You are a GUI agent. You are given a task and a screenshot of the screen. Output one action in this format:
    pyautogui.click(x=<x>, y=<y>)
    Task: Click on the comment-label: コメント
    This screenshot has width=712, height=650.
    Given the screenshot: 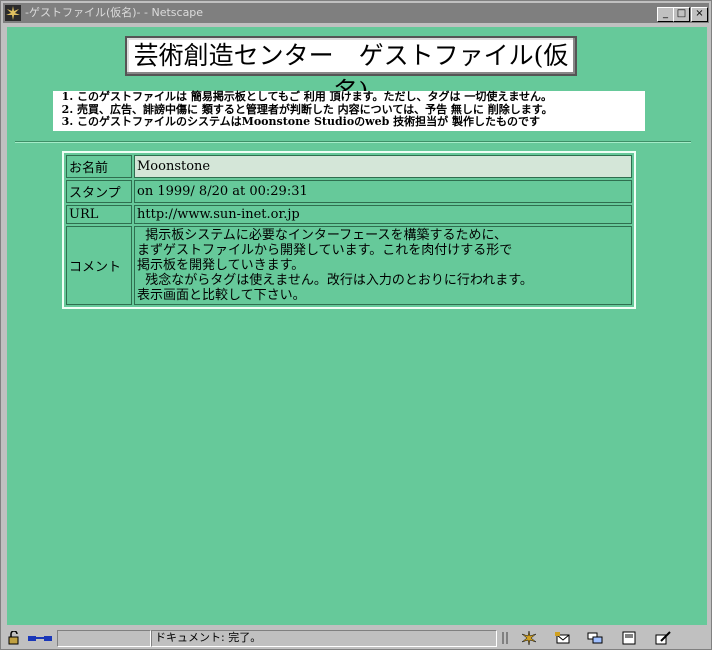 What is the action you would take?
    pyautogui.click(x=99, y=265)
    